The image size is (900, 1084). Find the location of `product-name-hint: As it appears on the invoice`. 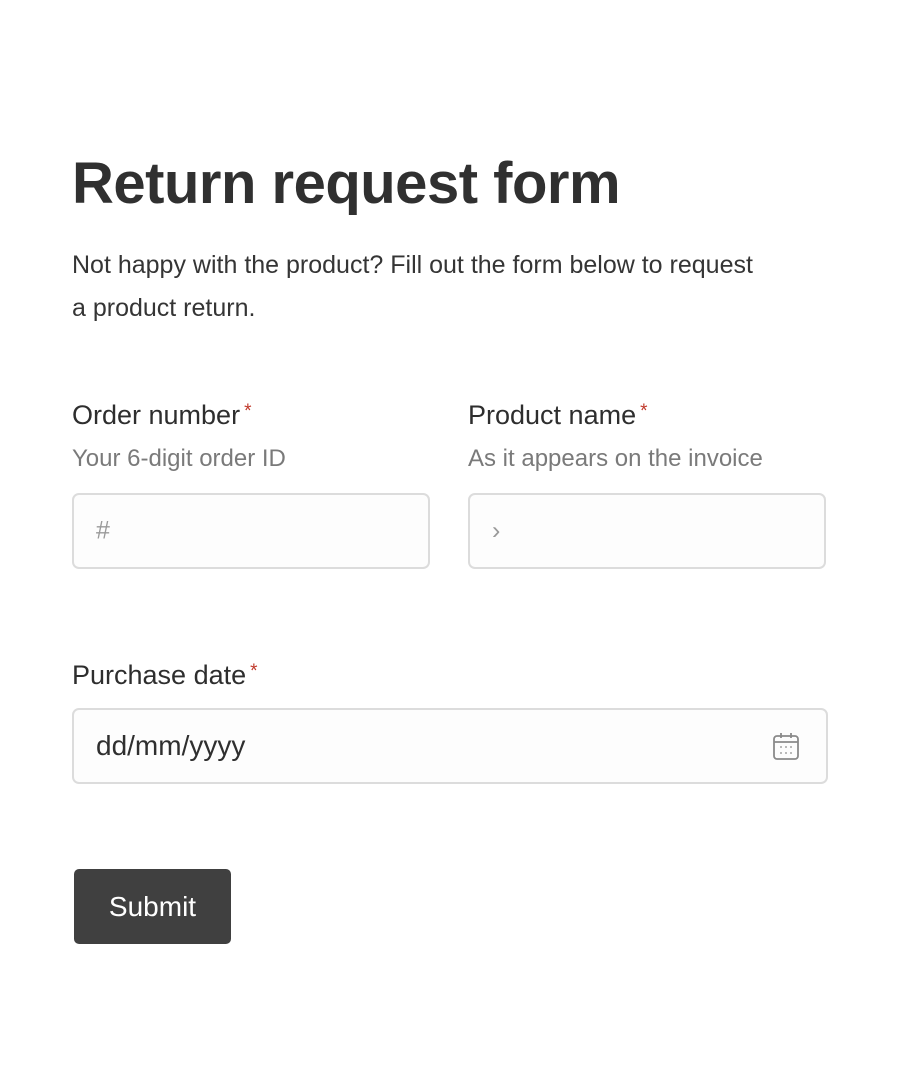

product-name-hint: As it appears on the invoice is located at coordinates (615, 458).